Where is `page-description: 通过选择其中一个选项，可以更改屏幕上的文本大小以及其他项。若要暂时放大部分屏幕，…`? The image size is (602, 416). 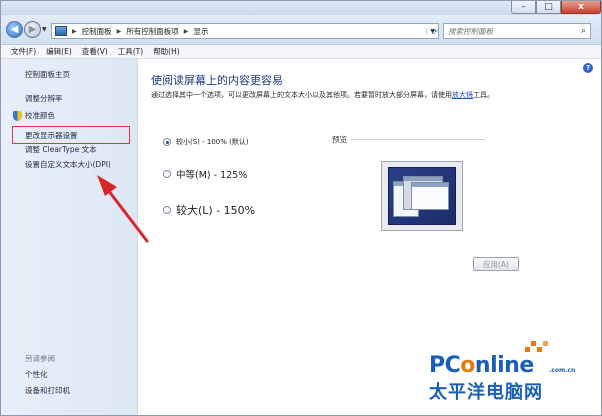
page-description: 通过选择其中一个选项，可以更改屏幕上的文本大小以及其他项。若要暂时放大部分屏幕，… is located at coordinates (322, 95).